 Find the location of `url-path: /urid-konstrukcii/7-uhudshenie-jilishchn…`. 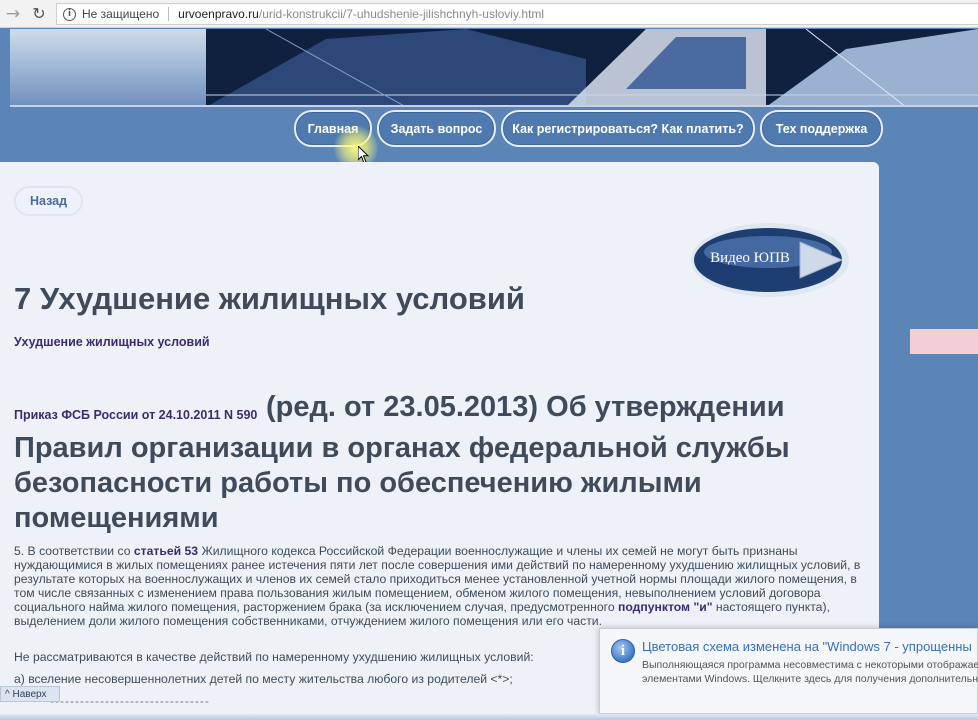

url-path: /urid-konstrukcii/7-uhudshenie-jilishchn… is located at coordinates (401, 14).